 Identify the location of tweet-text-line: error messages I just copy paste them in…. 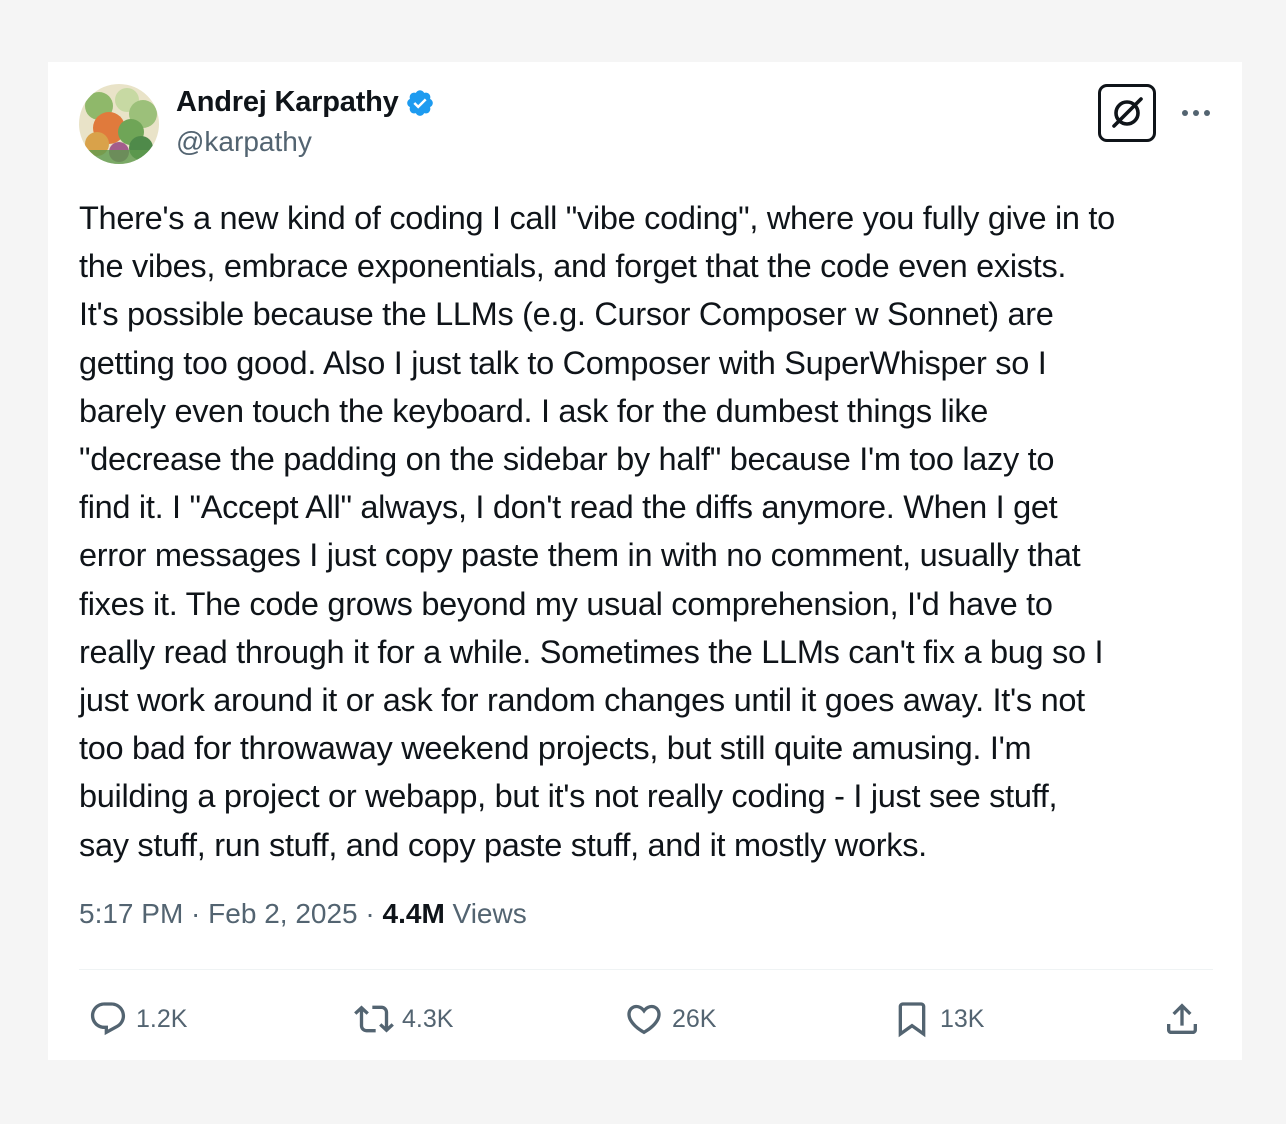
(580, 555).